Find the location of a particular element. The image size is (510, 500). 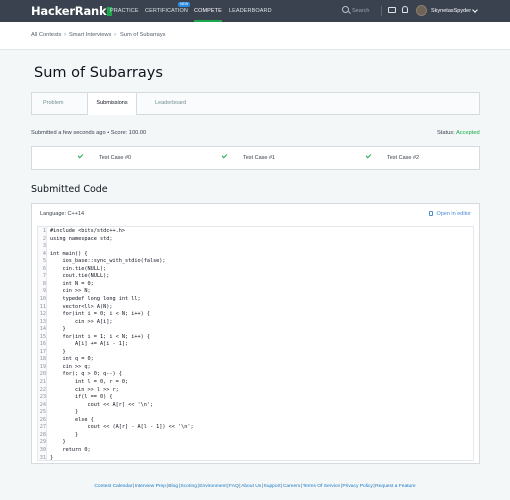

avatar is located at coordinates (421, 10).